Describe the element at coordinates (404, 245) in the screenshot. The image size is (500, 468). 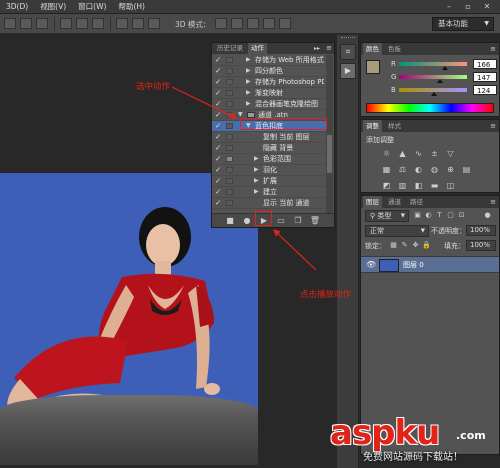
I see `lock-pixels-icon: ✎` at that location.